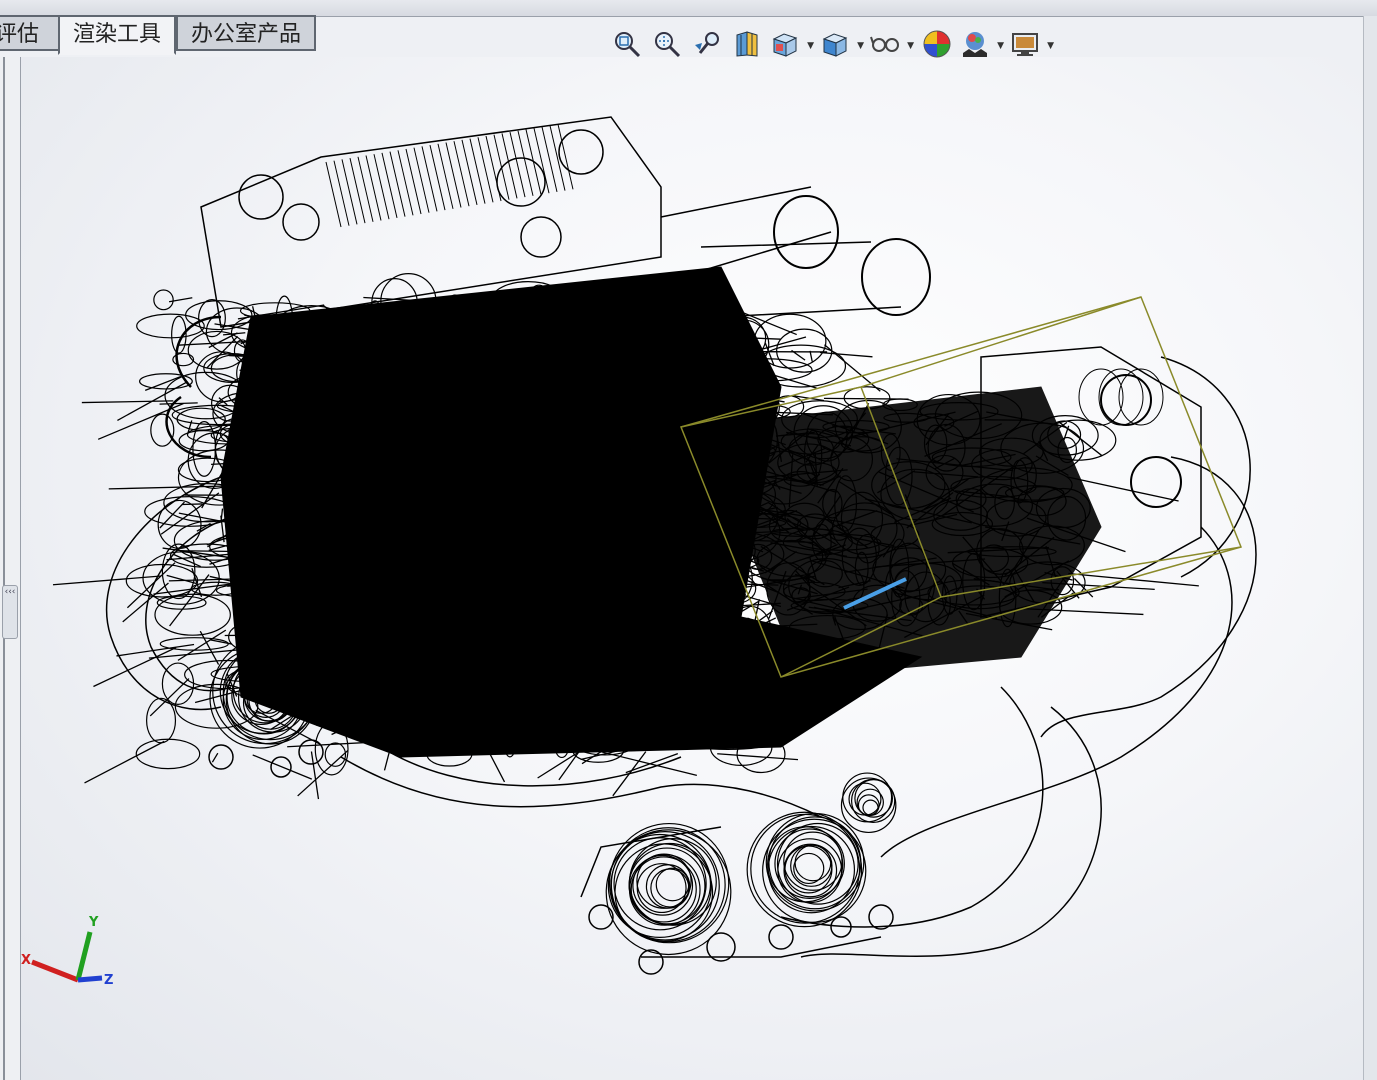 The height and width of the screenshot is (1080, 1377). Describe the element at coordinates (55, 971) in the screenshot. I see `x-axis-arrow` at that location.